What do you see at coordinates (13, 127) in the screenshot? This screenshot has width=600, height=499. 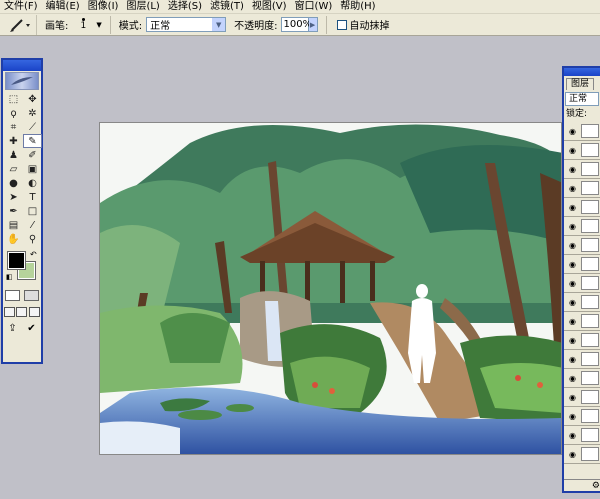 I see `crop-tool-icon: ⌗` at bounding box center [13, 127].